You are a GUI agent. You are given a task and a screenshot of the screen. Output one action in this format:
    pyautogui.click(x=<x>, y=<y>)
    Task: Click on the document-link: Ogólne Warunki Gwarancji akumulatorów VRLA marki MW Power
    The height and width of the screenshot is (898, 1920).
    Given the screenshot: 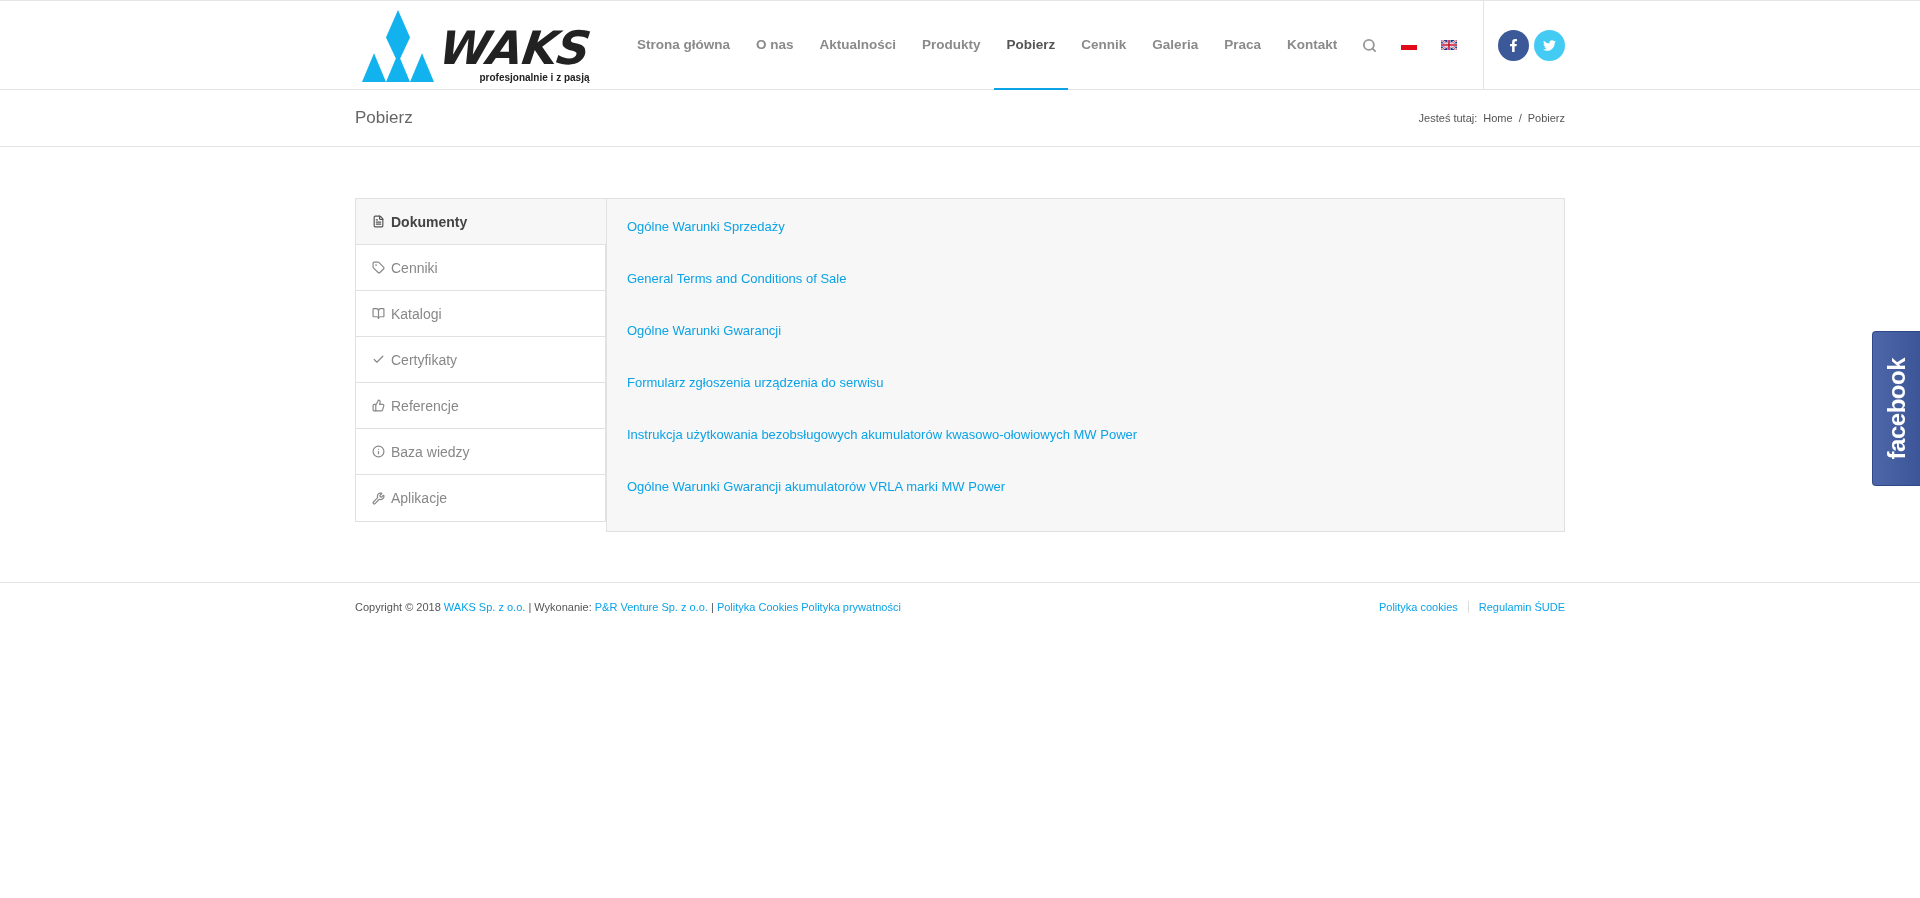 What is the action you would take?
    pyautogui.click(x=816, y=505)
    